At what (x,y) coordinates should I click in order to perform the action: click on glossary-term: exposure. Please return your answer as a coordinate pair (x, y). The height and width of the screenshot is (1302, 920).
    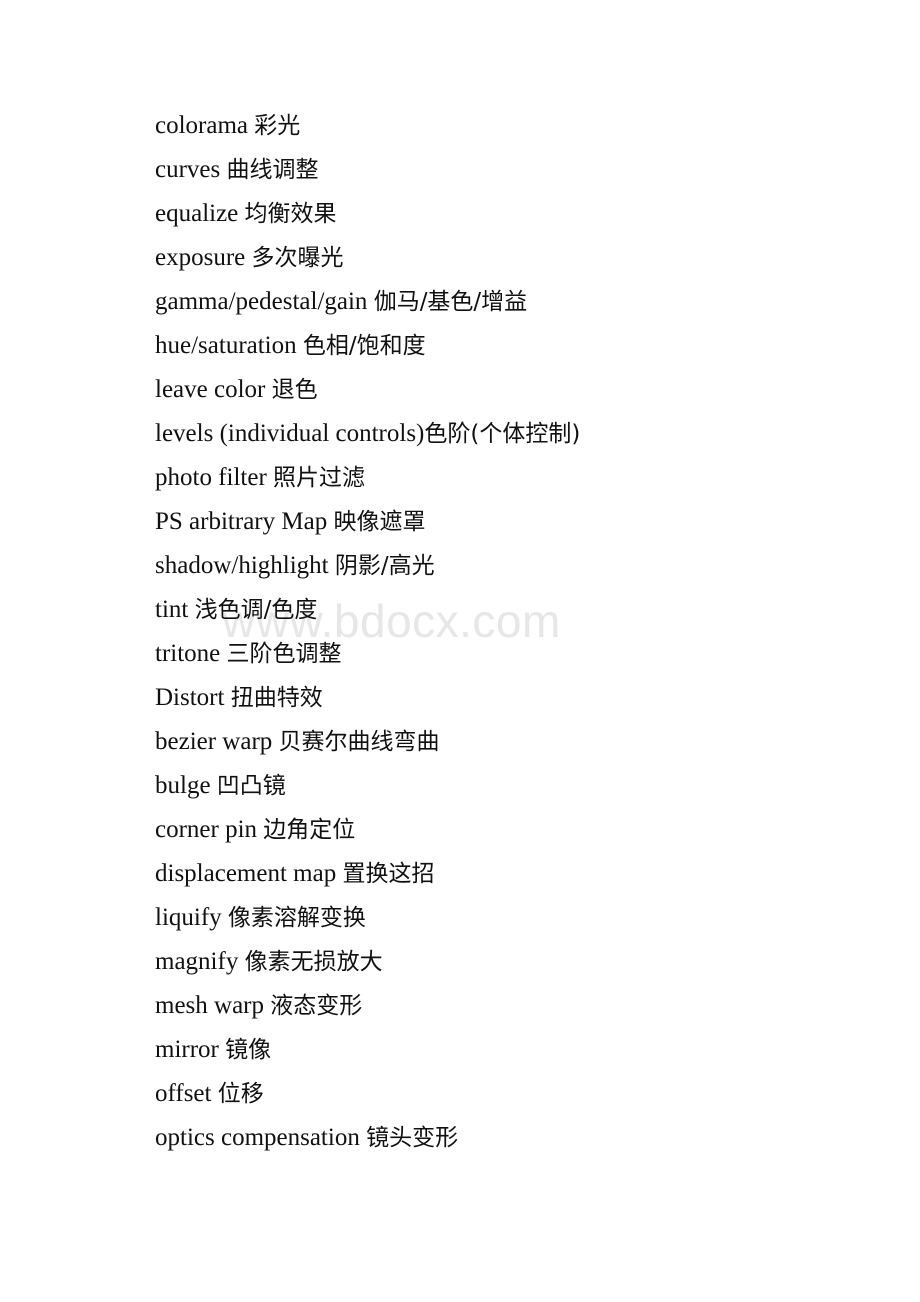
    Looking at the image, I should click on (200, 257).